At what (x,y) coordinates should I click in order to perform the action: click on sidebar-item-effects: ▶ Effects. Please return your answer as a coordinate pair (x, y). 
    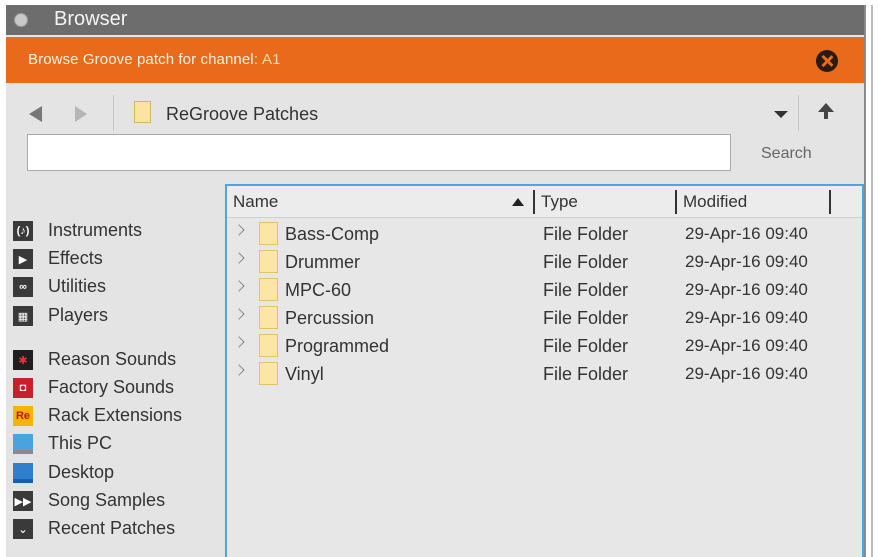
    Looking at the image, I should click on (117, 259).